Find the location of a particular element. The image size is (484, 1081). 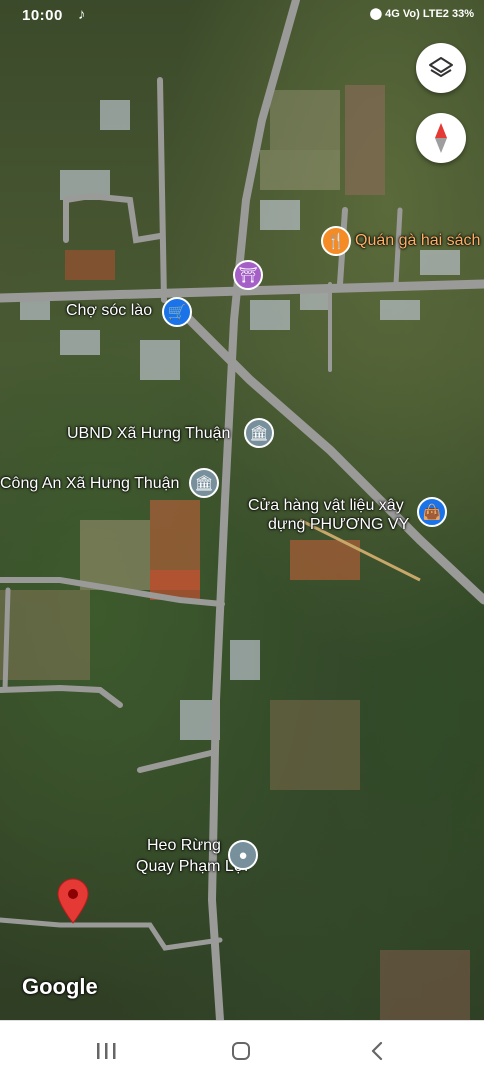

status-indicators: ⬤ 4G Vo) LTE2 33% is located at coordinates (422, 13).